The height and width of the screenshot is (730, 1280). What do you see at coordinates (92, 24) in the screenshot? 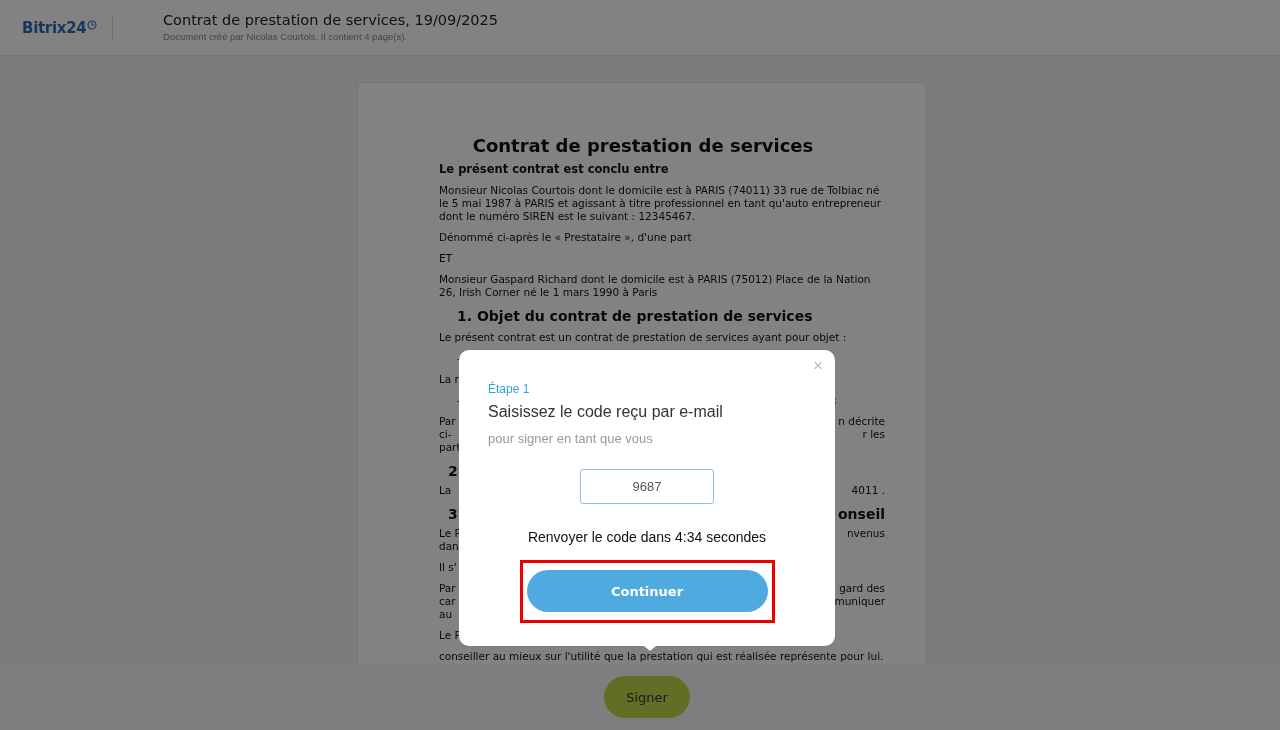
I see `clock-icon` at bounding box center [92, 24].